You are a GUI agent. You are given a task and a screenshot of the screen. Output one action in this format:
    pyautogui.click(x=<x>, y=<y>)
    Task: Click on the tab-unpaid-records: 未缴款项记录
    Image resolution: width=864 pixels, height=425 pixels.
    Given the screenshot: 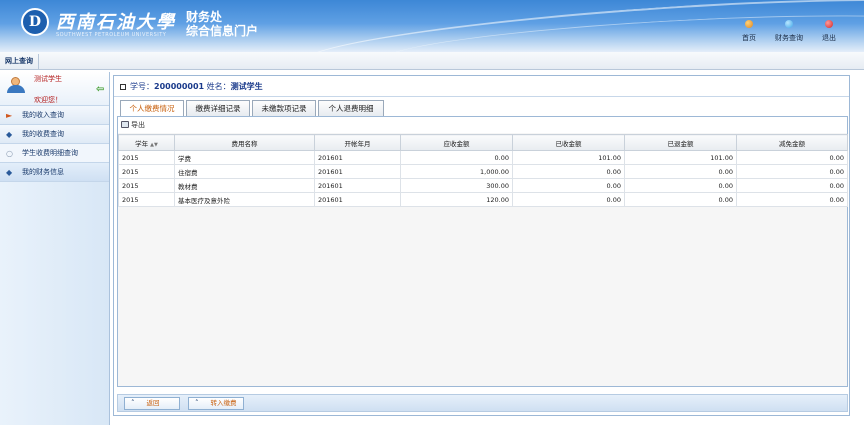 What is the action you would take?
    pyautogui.click(x=284, y=108)
    